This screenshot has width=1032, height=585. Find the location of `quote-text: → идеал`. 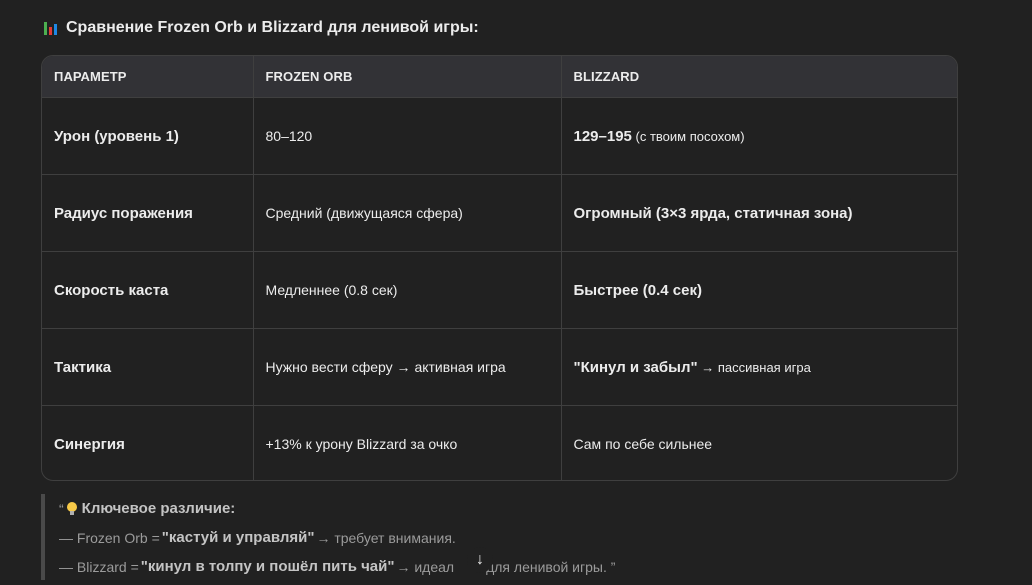

quote-text: → идеал is located at coordinates (425, 566).